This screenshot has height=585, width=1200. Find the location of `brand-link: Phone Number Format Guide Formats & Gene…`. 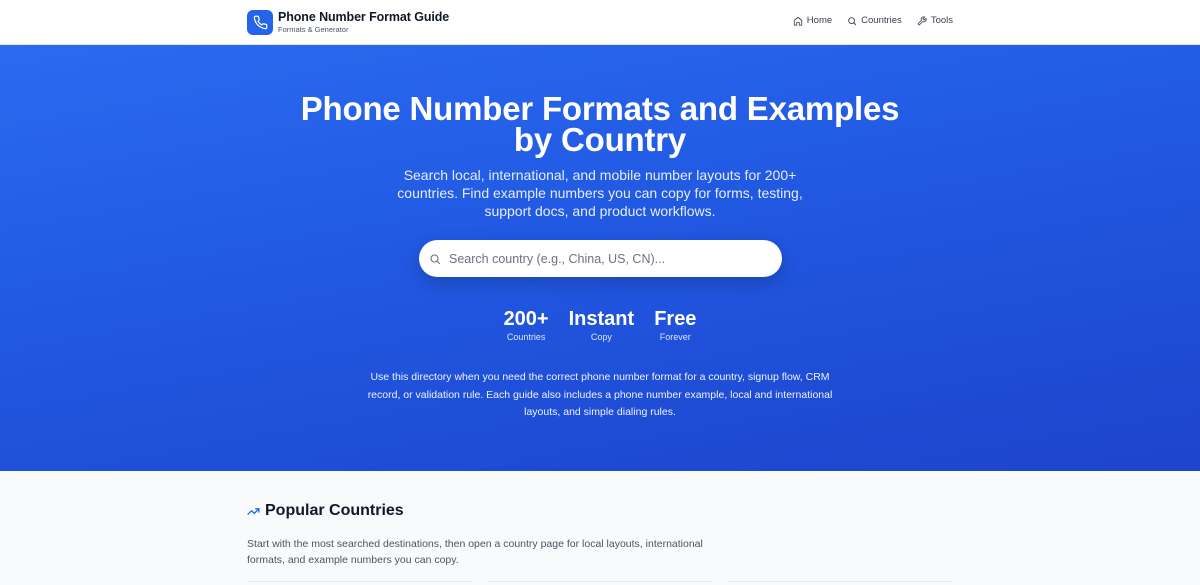

brand-link: Phone Number Format Guide Formats & Gene… is located at coordinates (348, 22).